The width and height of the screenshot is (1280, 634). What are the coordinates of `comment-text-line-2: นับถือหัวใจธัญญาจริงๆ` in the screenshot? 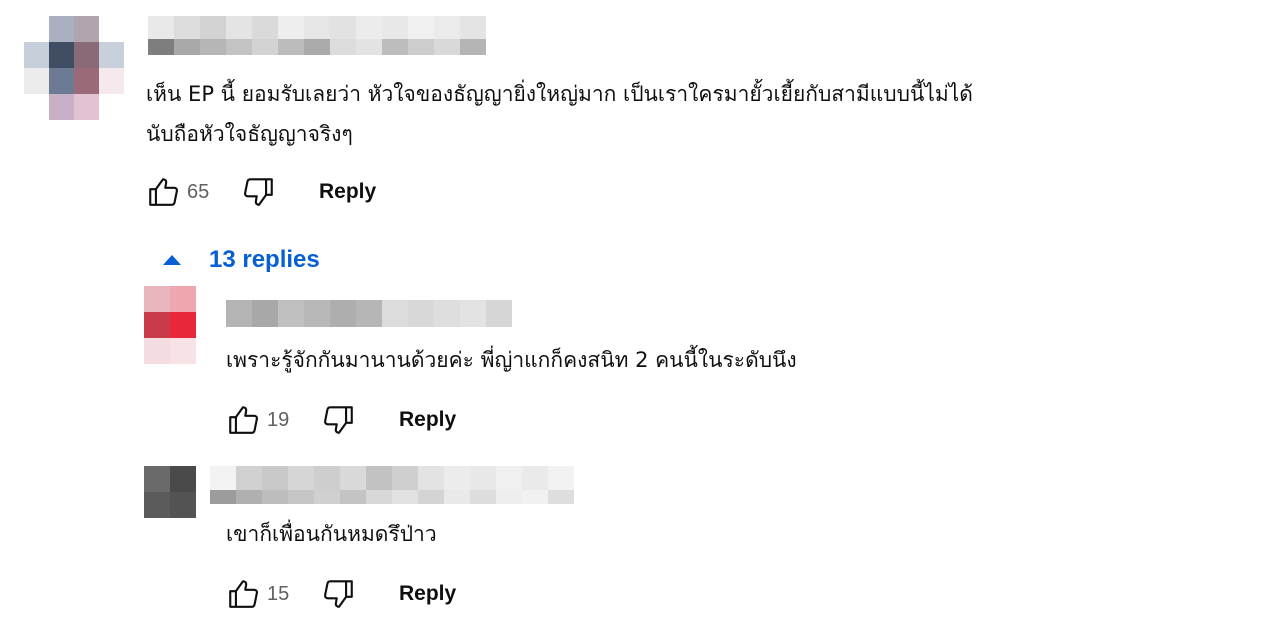 It's located at (249, 134).